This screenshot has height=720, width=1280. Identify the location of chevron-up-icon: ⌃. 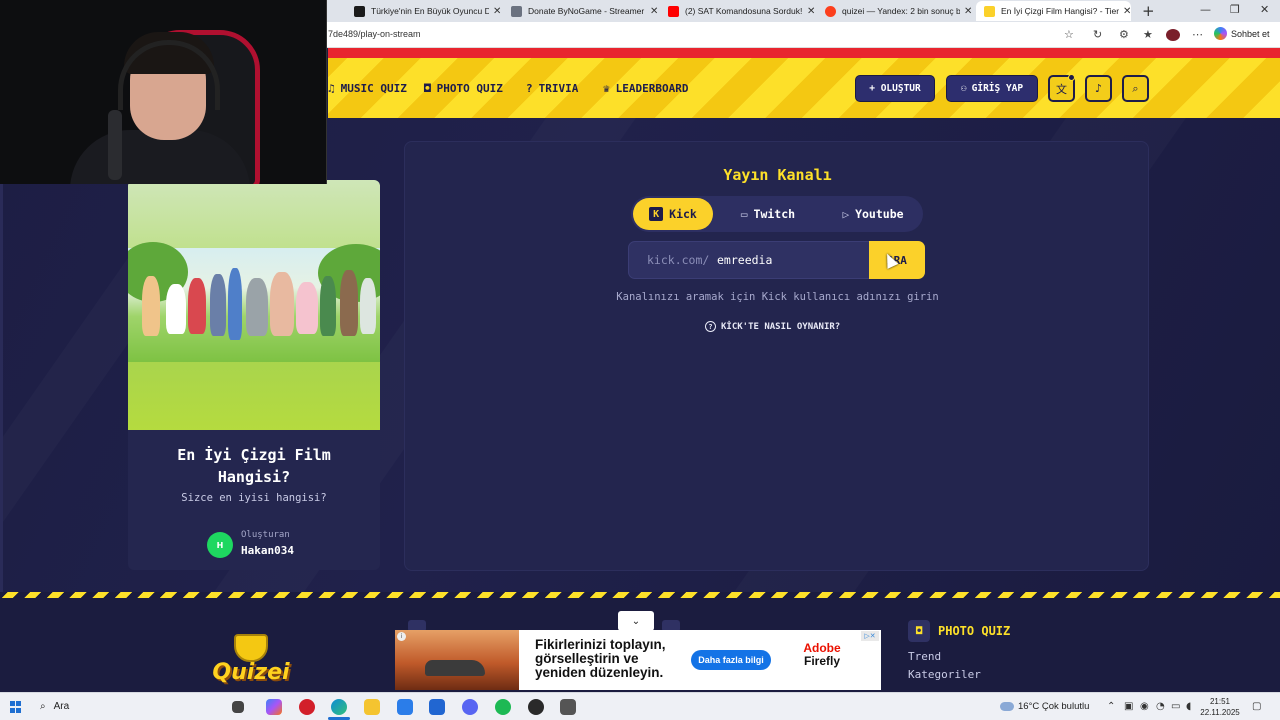
(1111, 706).